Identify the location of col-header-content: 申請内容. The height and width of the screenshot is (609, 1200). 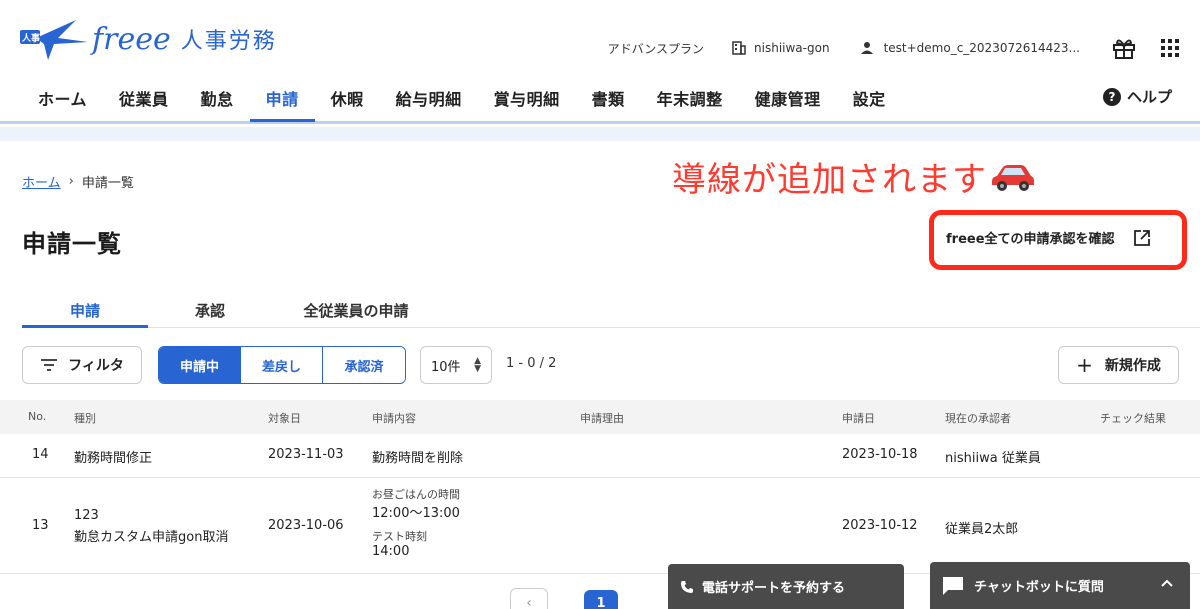
(394, 418).